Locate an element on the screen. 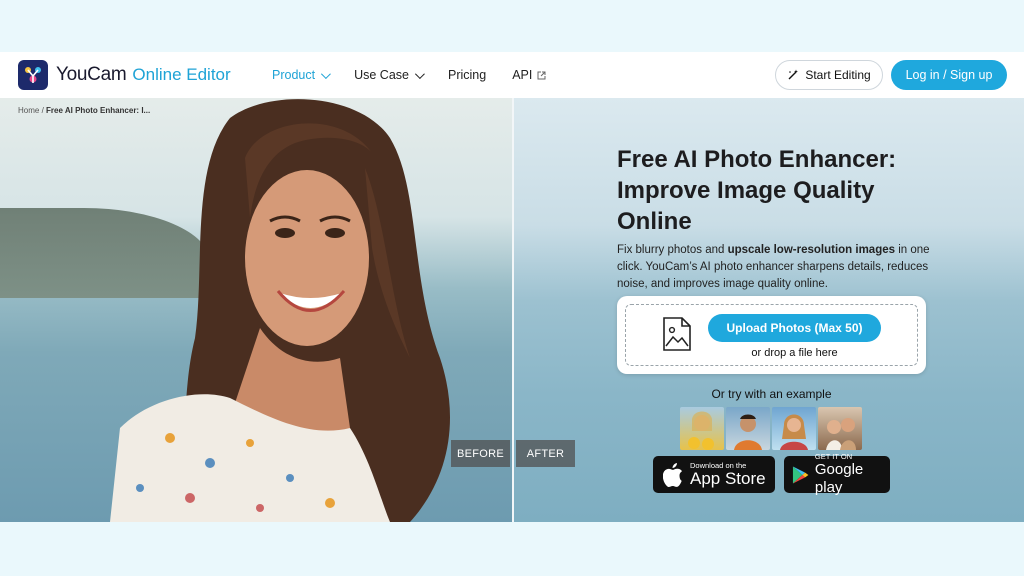  logo-name: YouCam is located at coordinates (91, 74).